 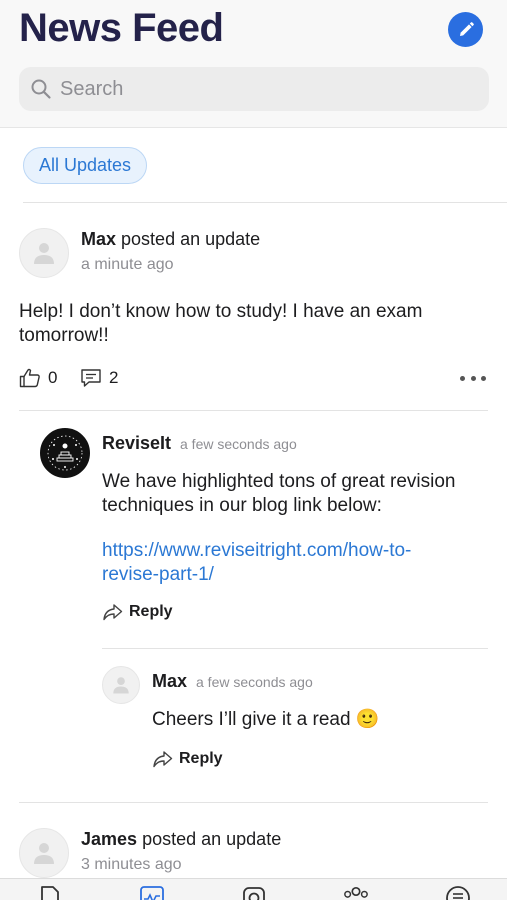 I want to click on tab-activity, so click(x=152, y=892).